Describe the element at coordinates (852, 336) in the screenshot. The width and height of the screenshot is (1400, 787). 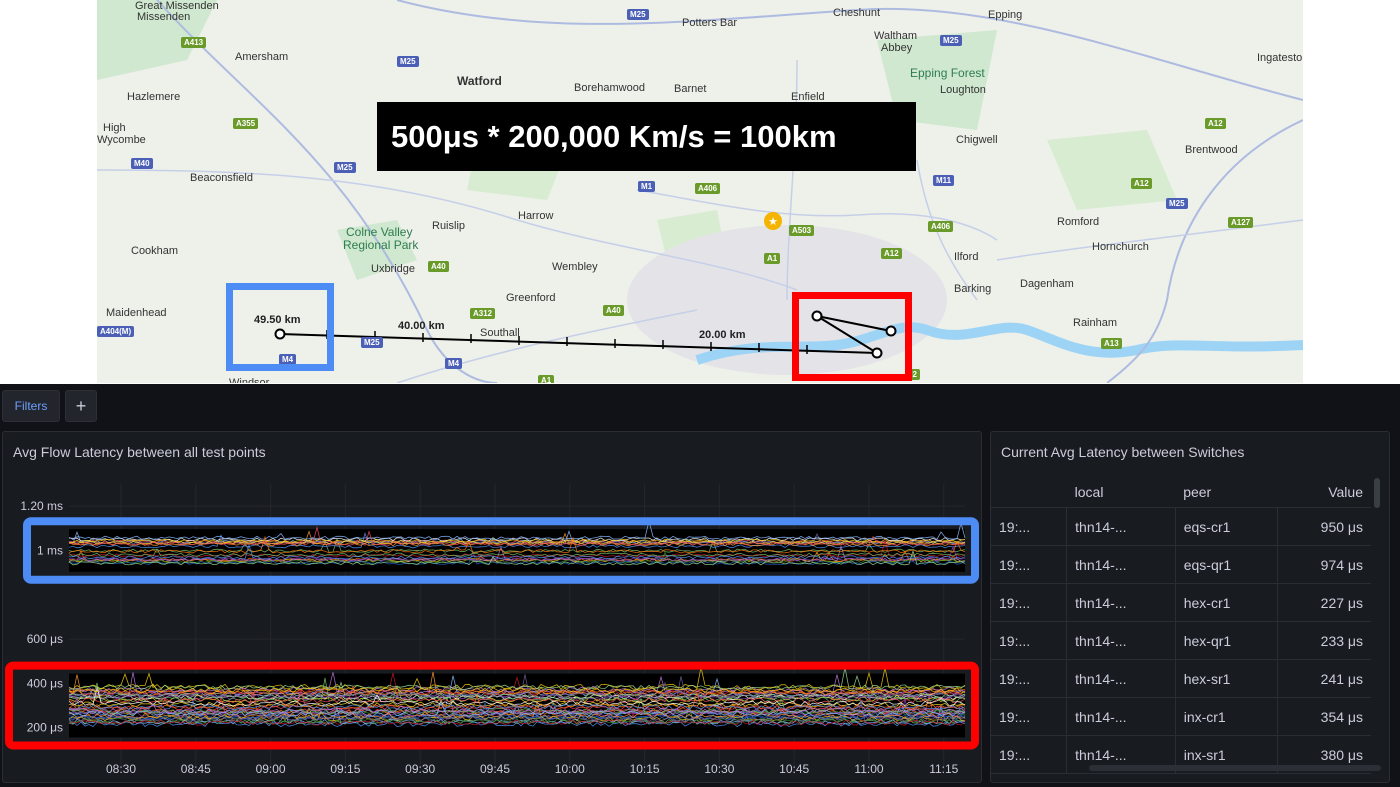
I see `london-area-highlight-box` at that location.